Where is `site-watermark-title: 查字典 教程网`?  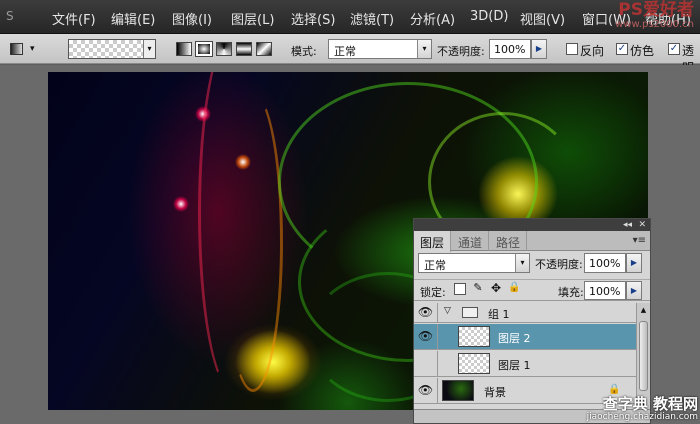 site-watermark-title: 查字典 教程网 is located at coordinates (650, 404).